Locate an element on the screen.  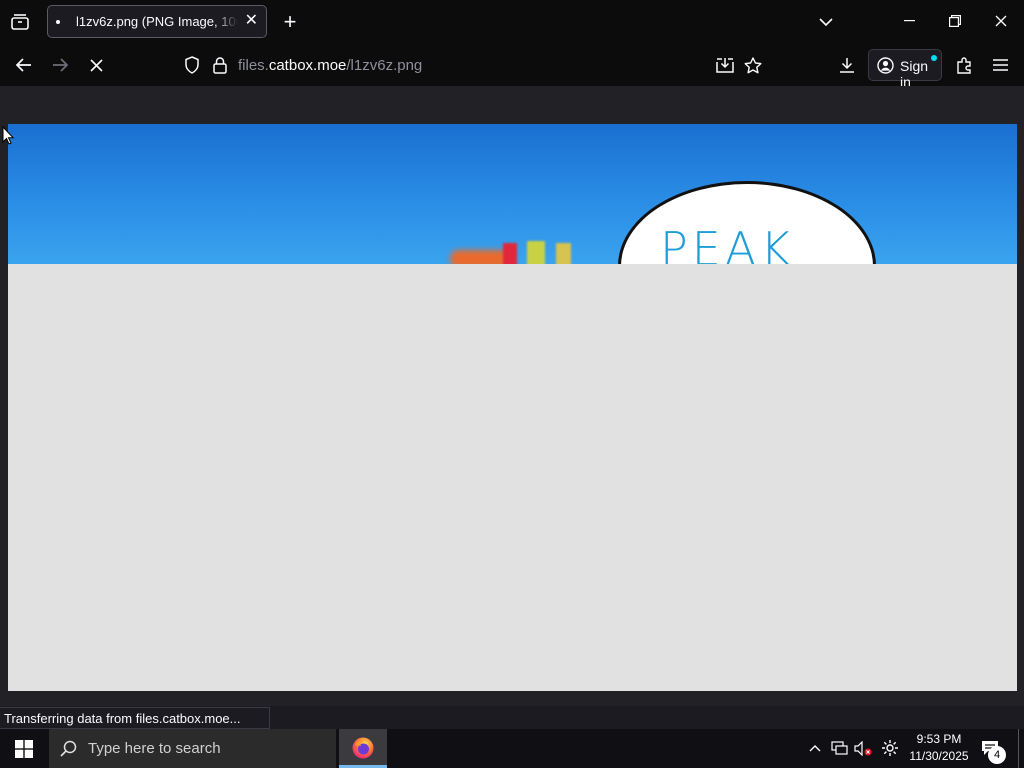
lock-icon is located at coordinates (220, 65).